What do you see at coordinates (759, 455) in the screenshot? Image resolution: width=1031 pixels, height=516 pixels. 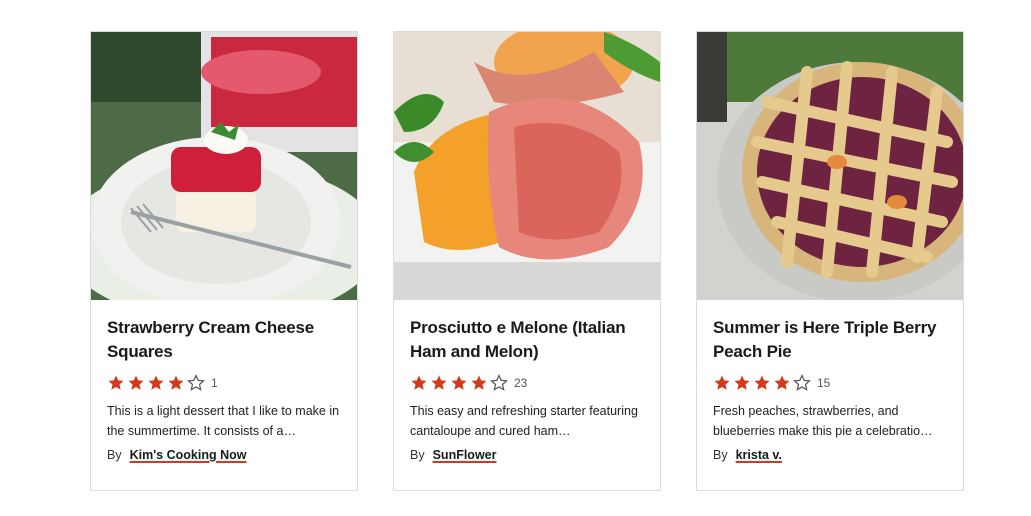 I see `author-link: krista v.` at bounding box center [759, 455].